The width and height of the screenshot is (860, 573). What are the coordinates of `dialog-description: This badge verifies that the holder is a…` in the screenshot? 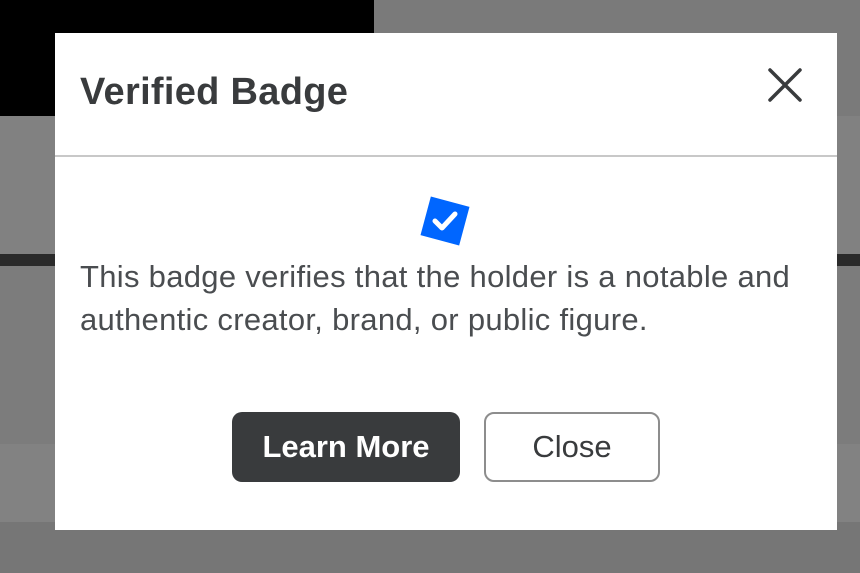 It's located at (435, 298).